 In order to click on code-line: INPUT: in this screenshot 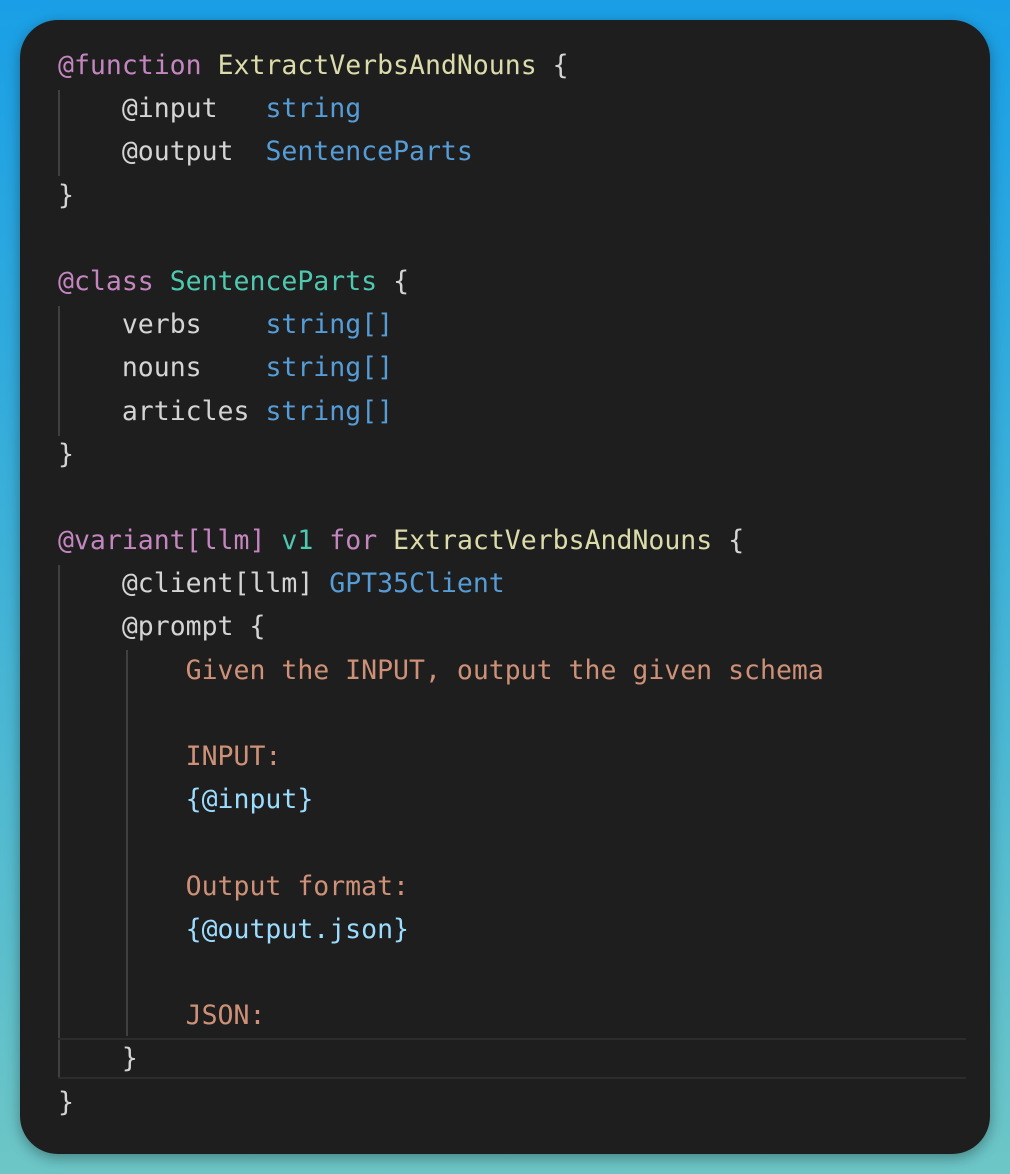, I will do `click(524, 756)`.